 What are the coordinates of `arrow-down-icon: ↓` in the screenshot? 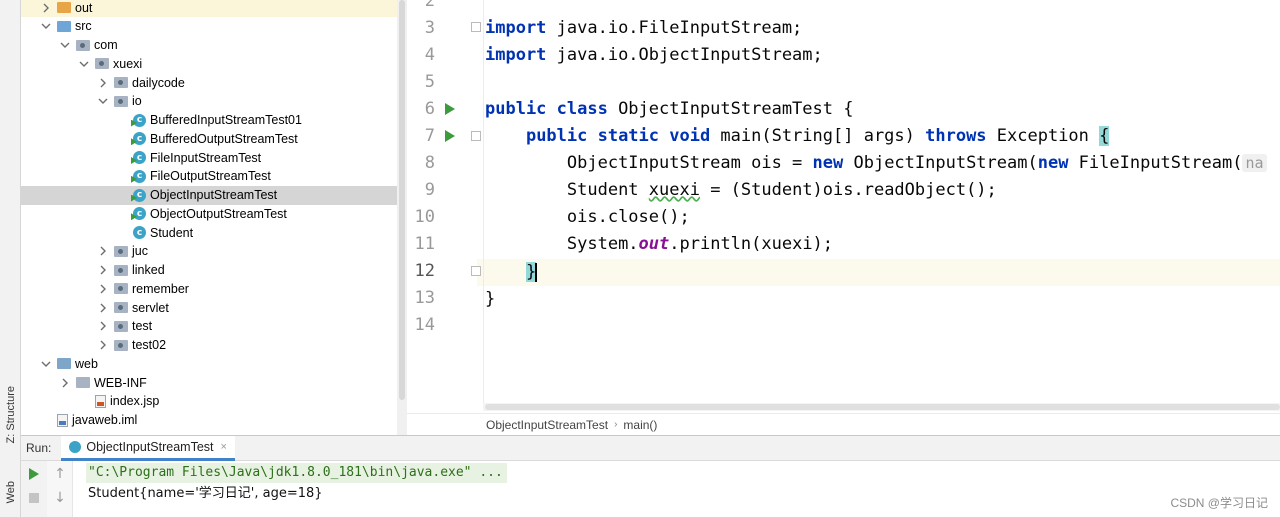 It's located at (60, 498).